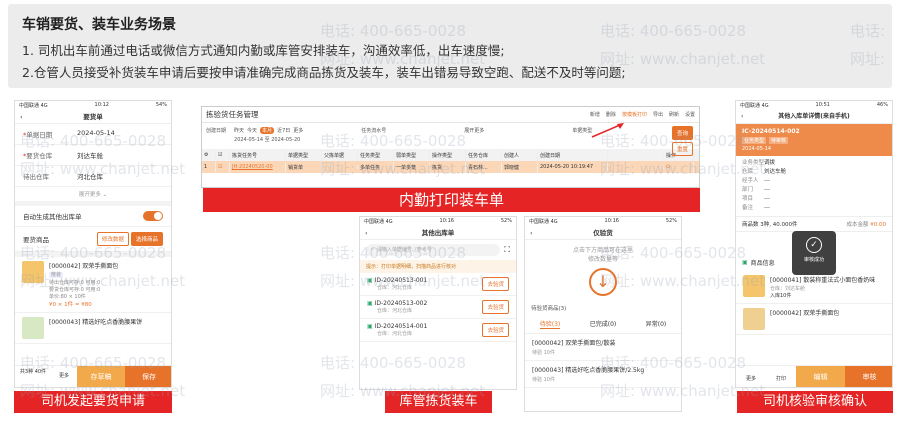 The height and width of the screenshot is (428, 905). I want to click on print-button: 打印, so click(781, 376).